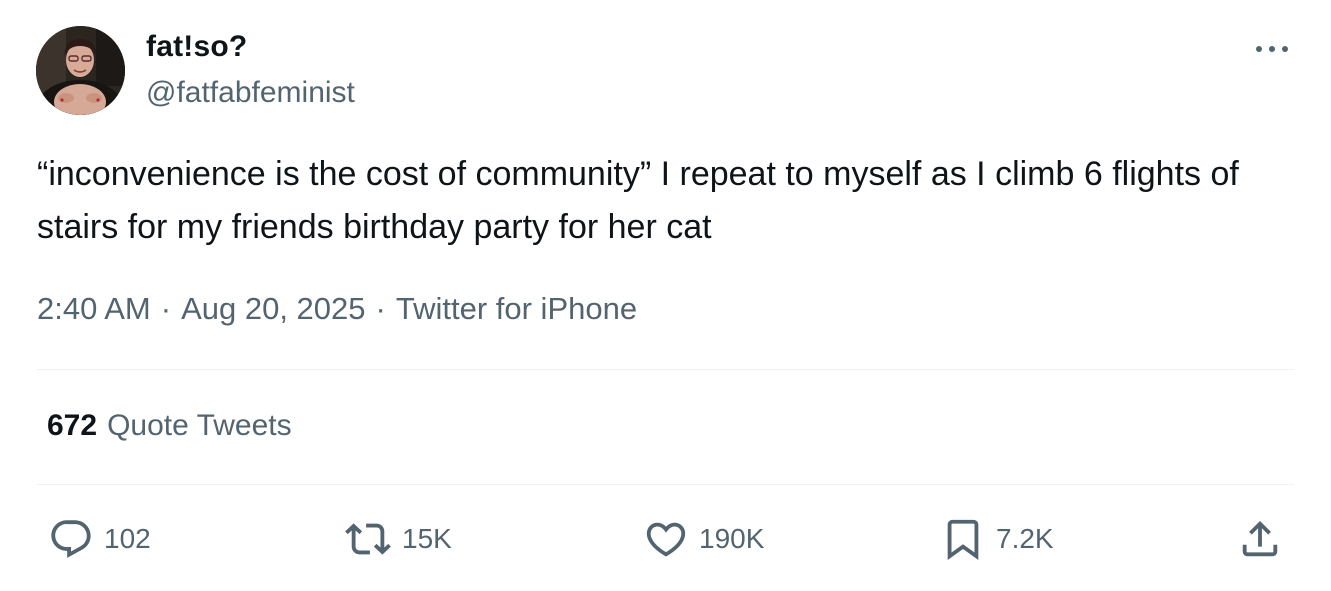 The image size is (1331, 591). I want to click on tweet-meta: 2:40 AM · Aug 20, 2025 · Twitter for iPhone, so click(337, 309).